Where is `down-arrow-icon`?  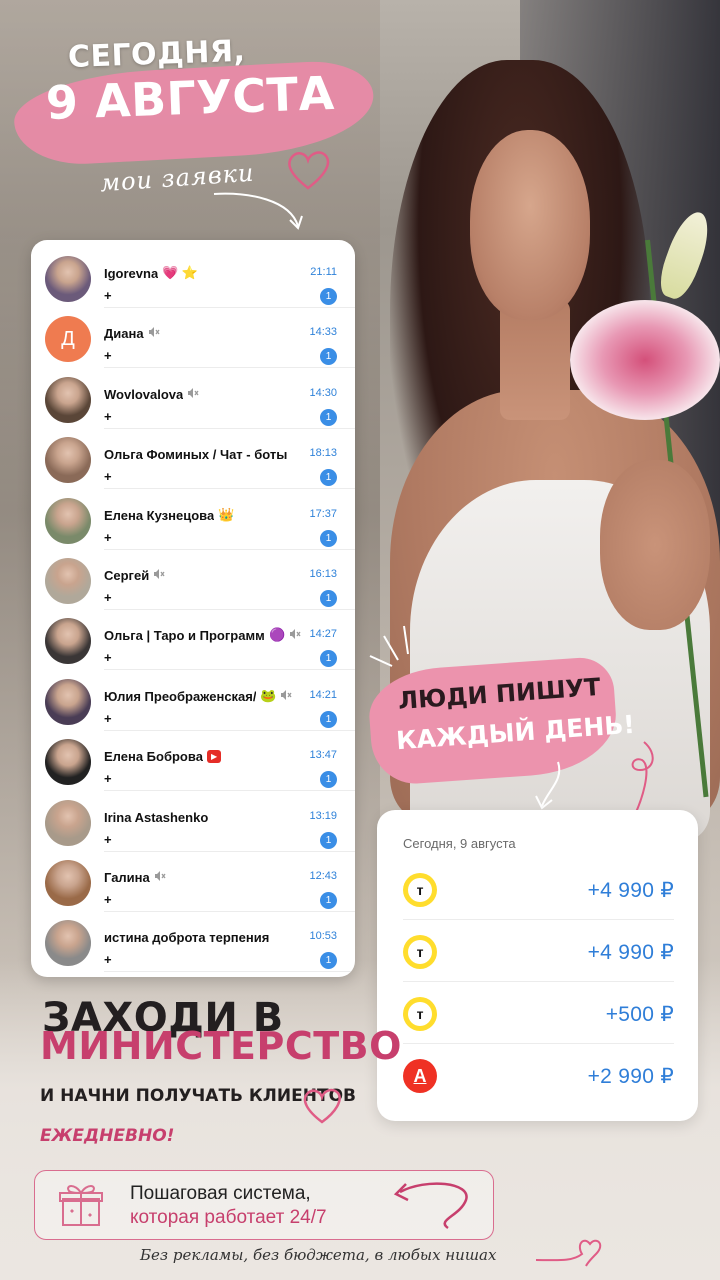 down-arrow-icon is located at coordinates (548, 785).